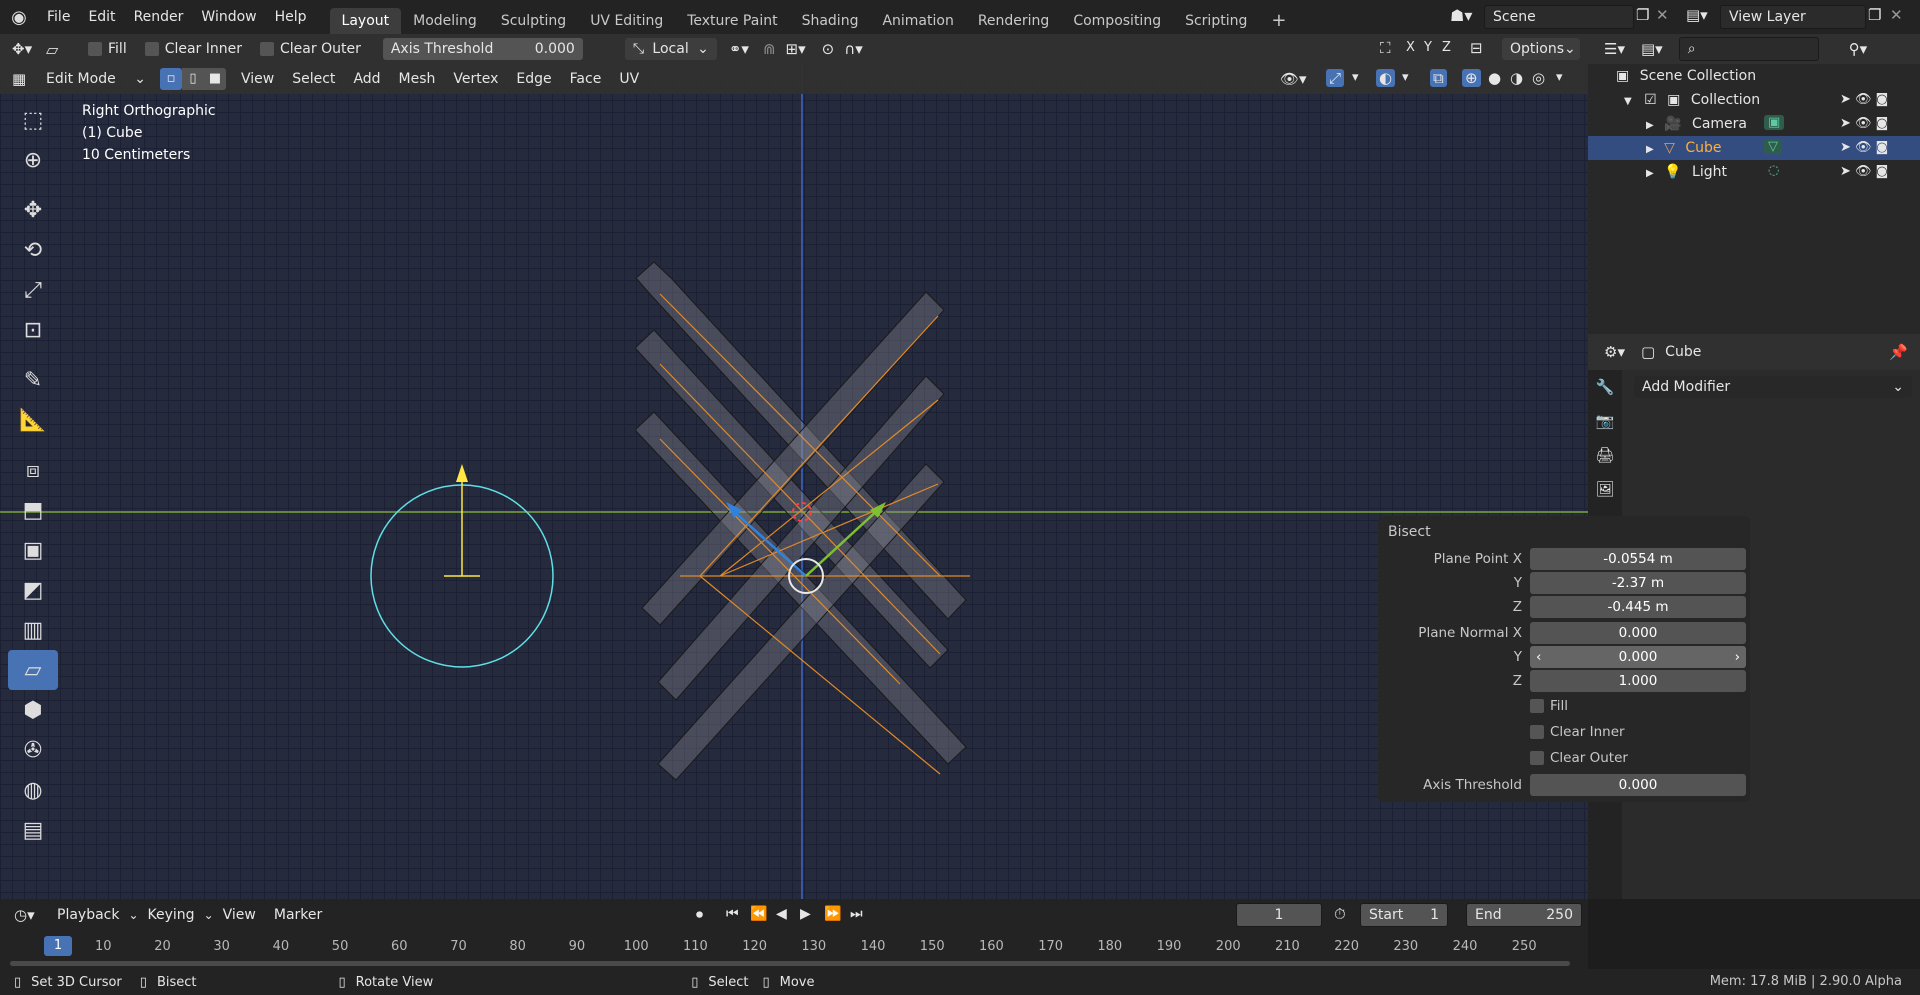  I want to click on shading-material-icon: ◑, so click(1516, 78).